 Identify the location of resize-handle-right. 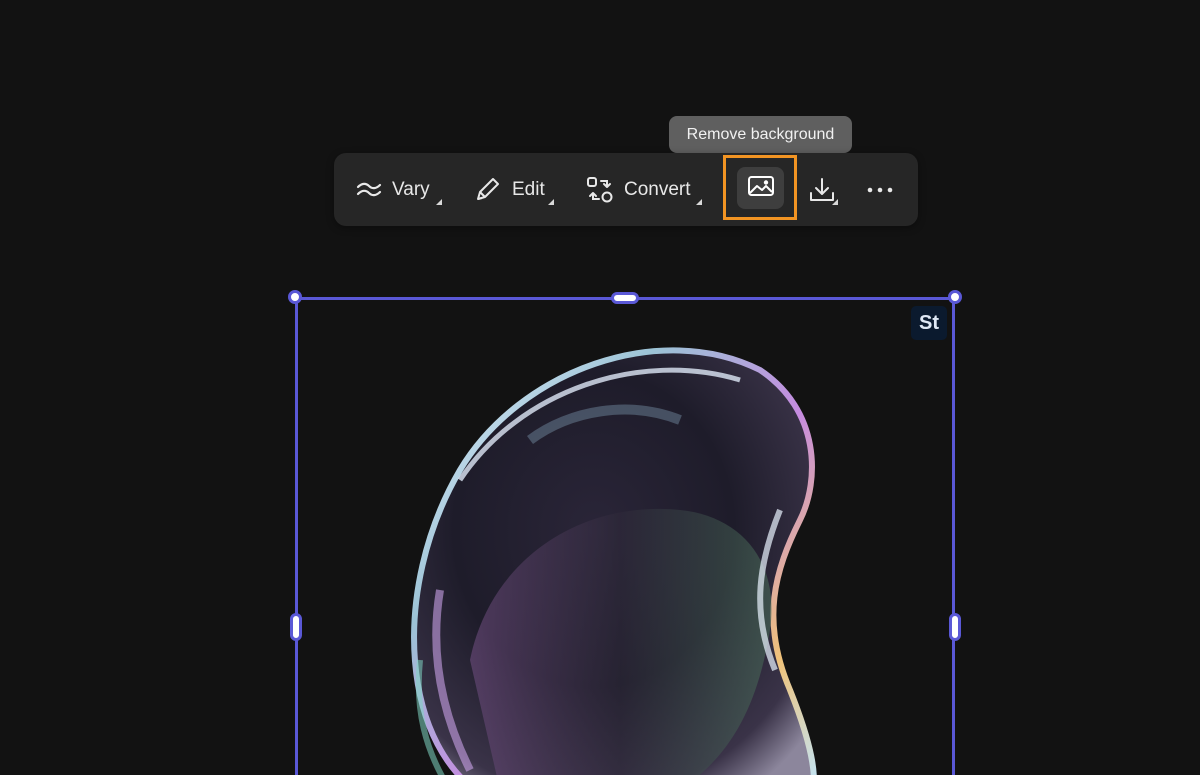
(955, 627).